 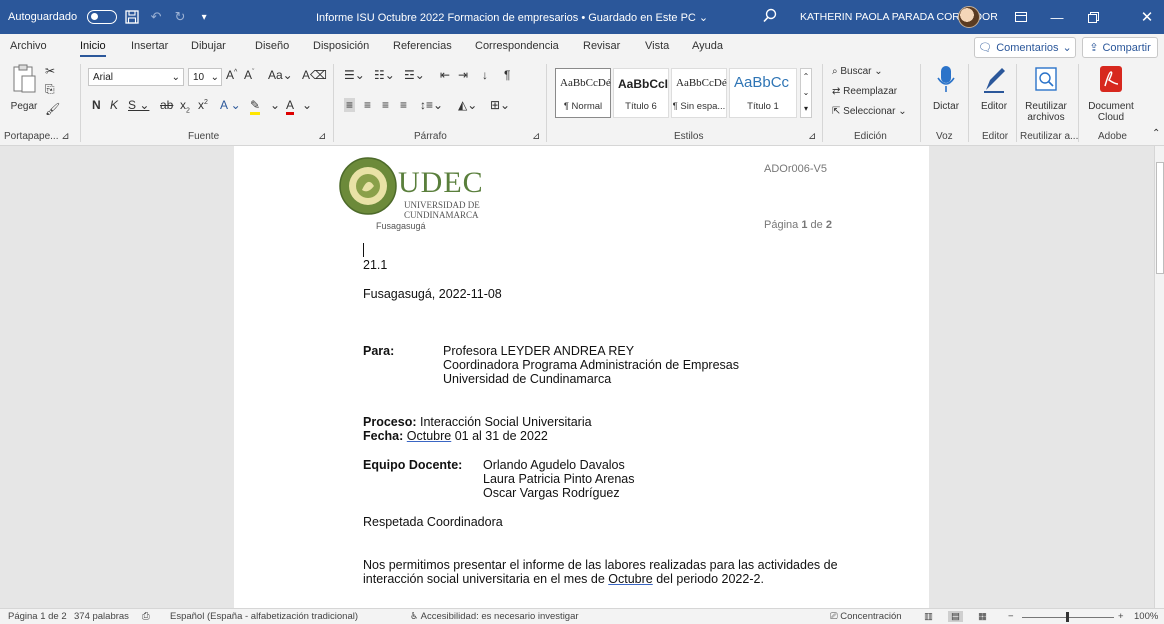 I want to click on font-size-input: 10 ⌄, so click(x=205, y=77).